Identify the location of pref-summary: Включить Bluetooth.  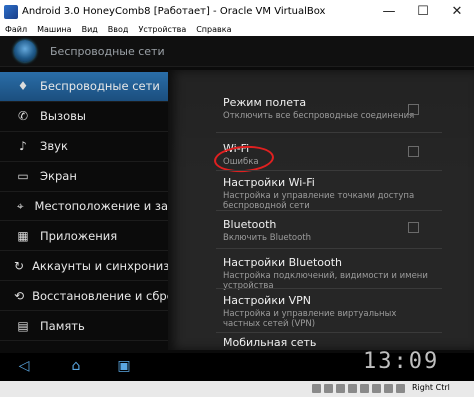
(267, 238).